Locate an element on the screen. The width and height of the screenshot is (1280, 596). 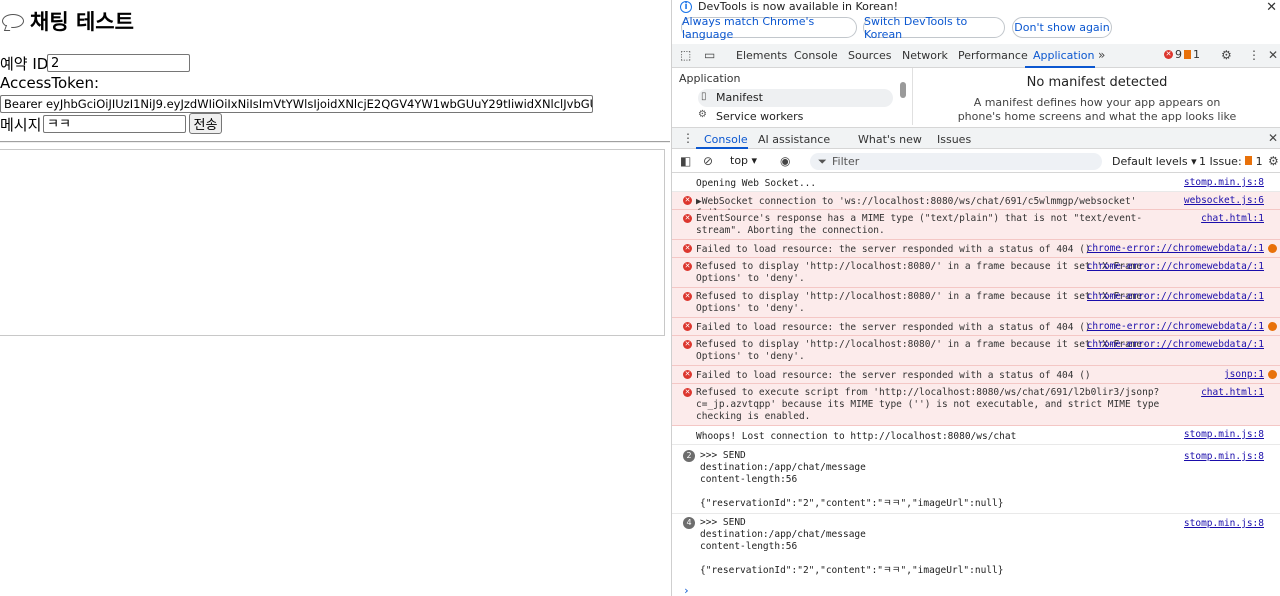
close-drawer-icon: ✕ is located at coordinates (1273, 138).